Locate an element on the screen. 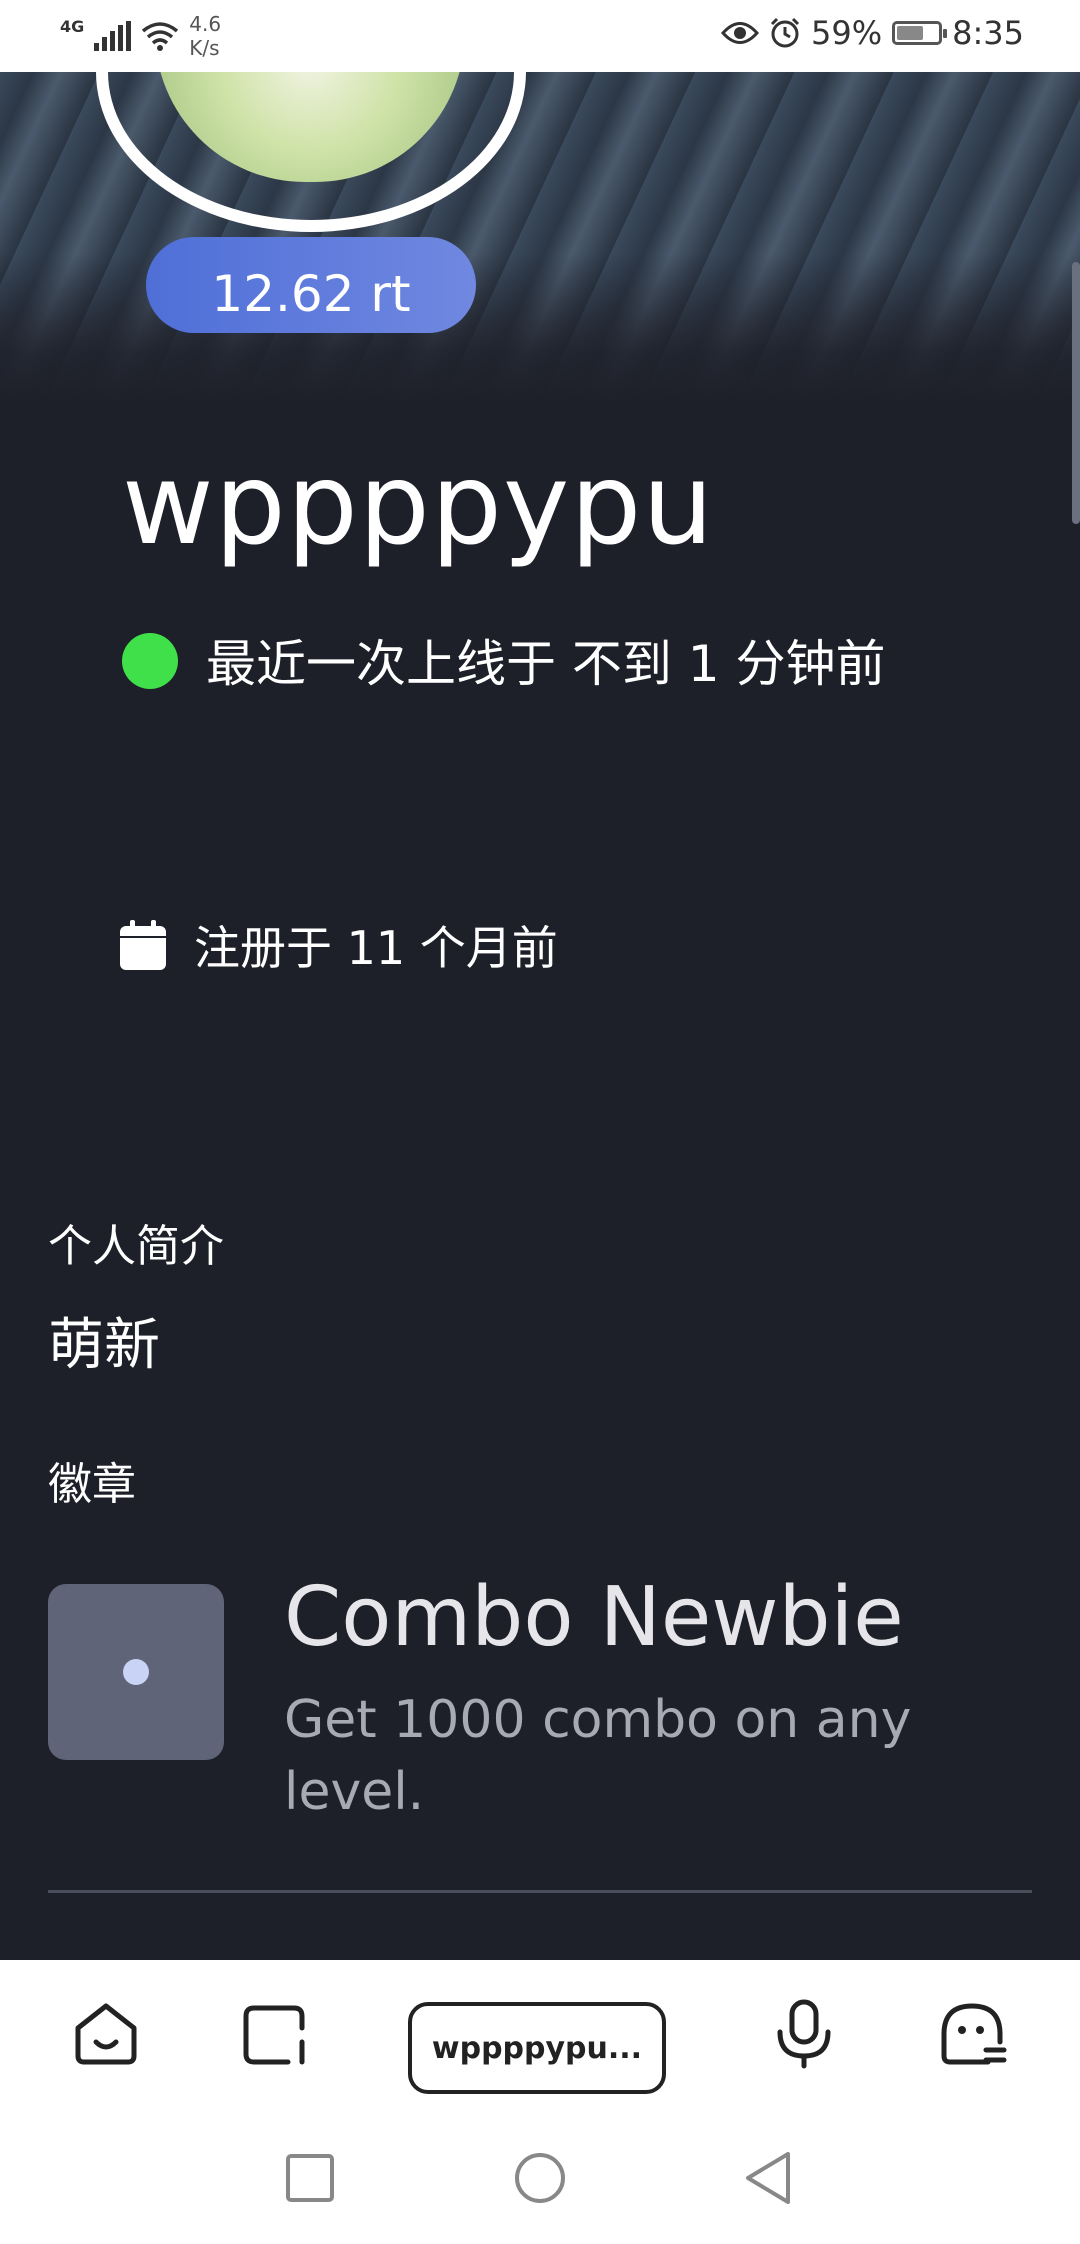 This screenshot has height=2244, width=1080. speed-unit: K/s is located at coordinates (204, 48).